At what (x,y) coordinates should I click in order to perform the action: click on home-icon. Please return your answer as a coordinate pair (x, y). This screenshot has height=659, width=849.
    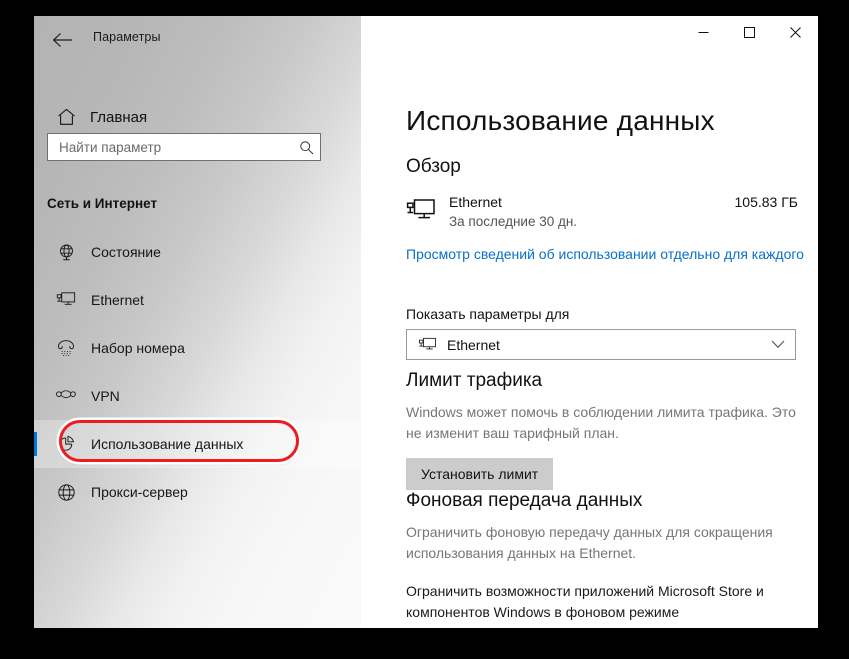
    Looking at the image, I should click on (66, 117).